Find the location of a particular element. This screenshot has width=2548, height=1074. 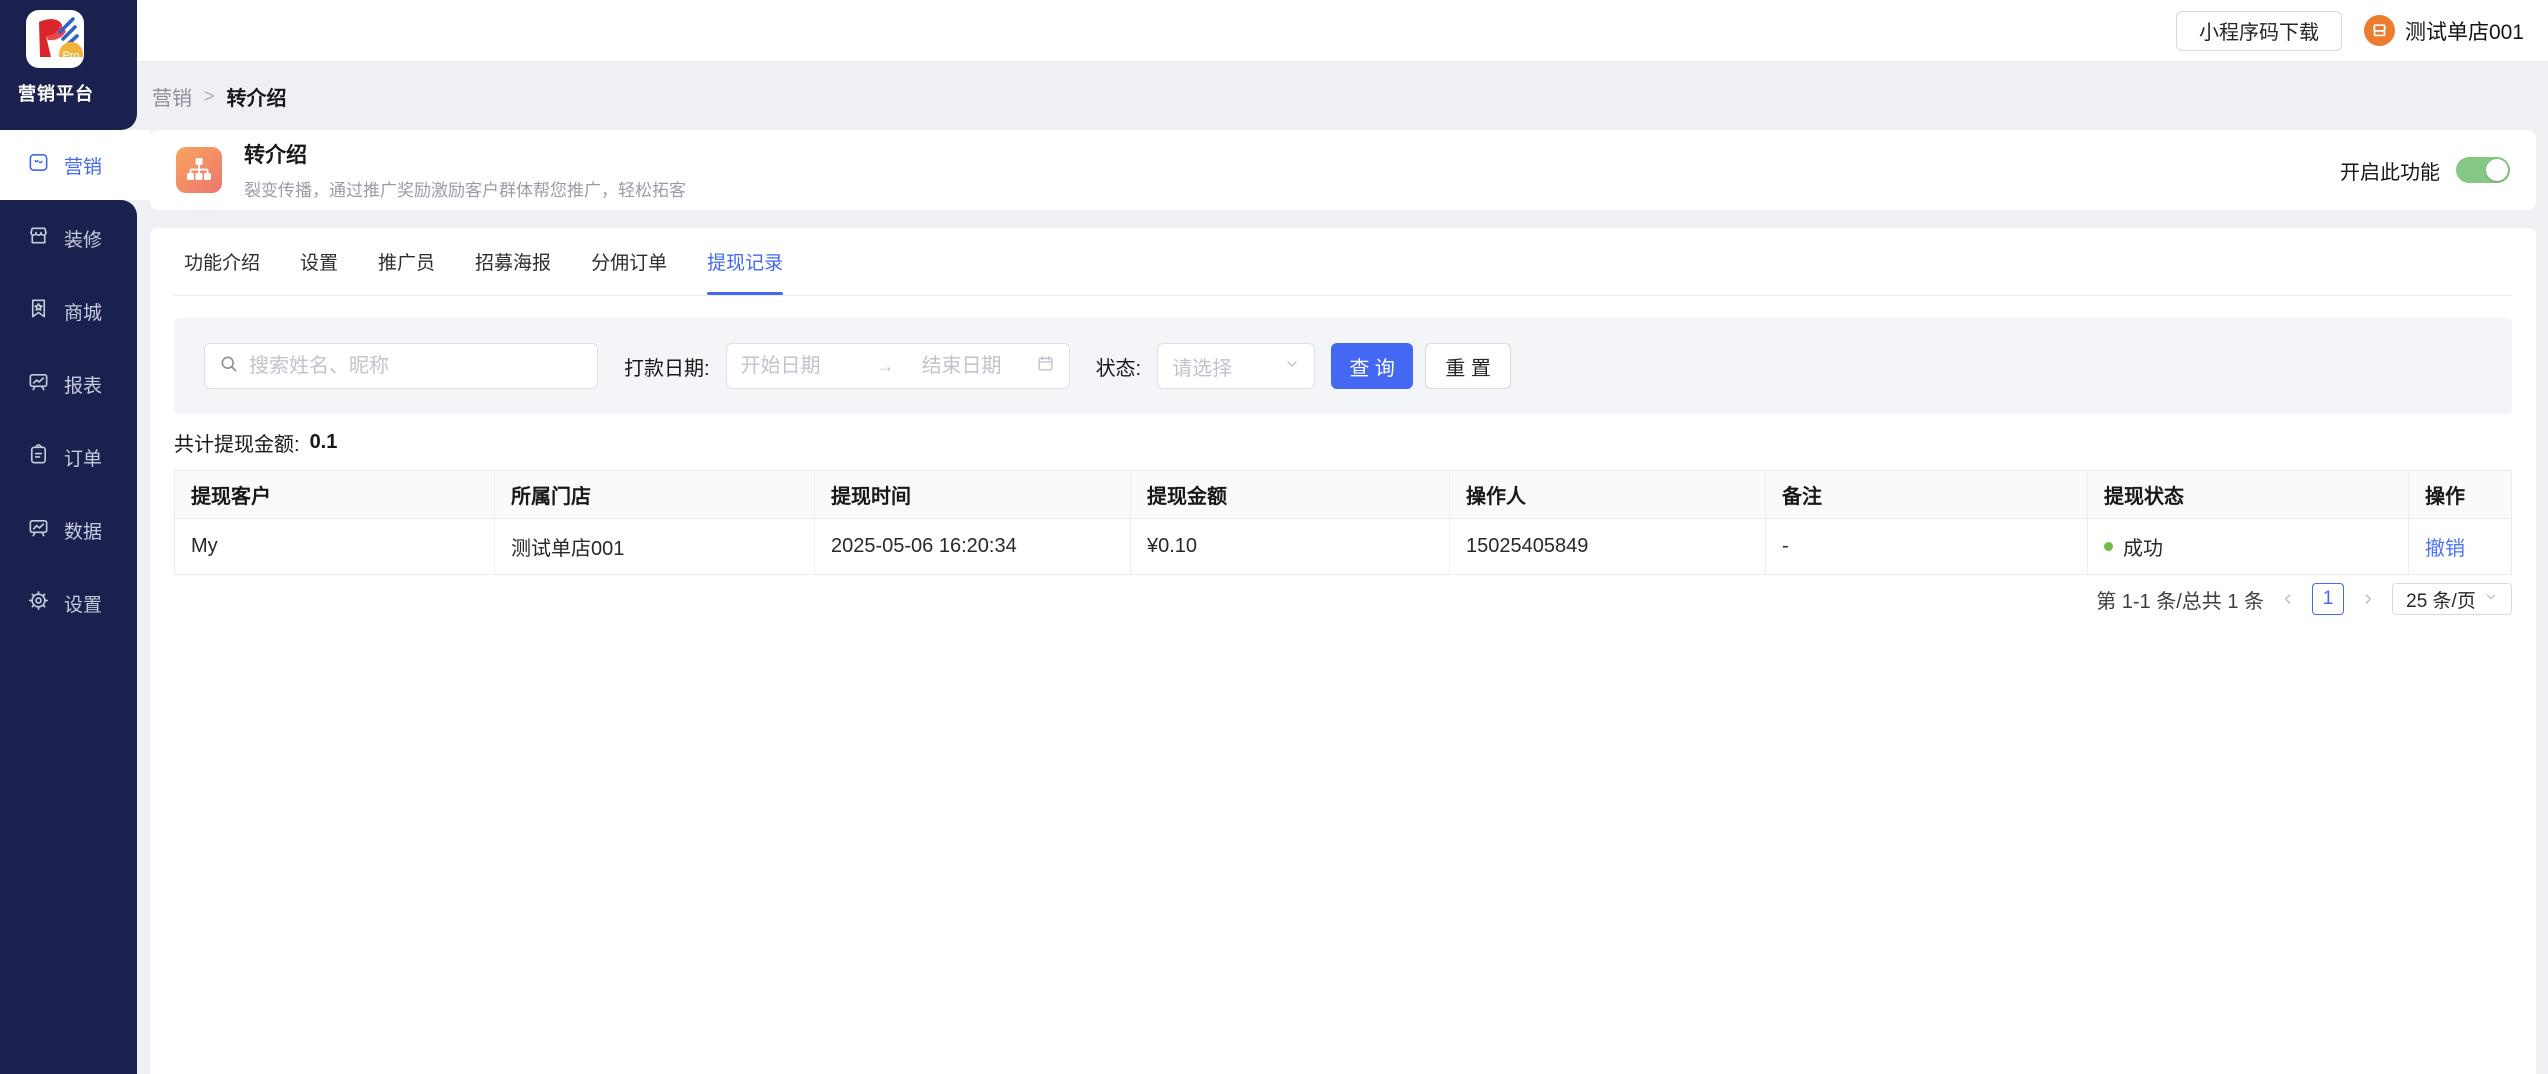

breadcrumb-current: 转介绍 is located at coordinates (256, 98).